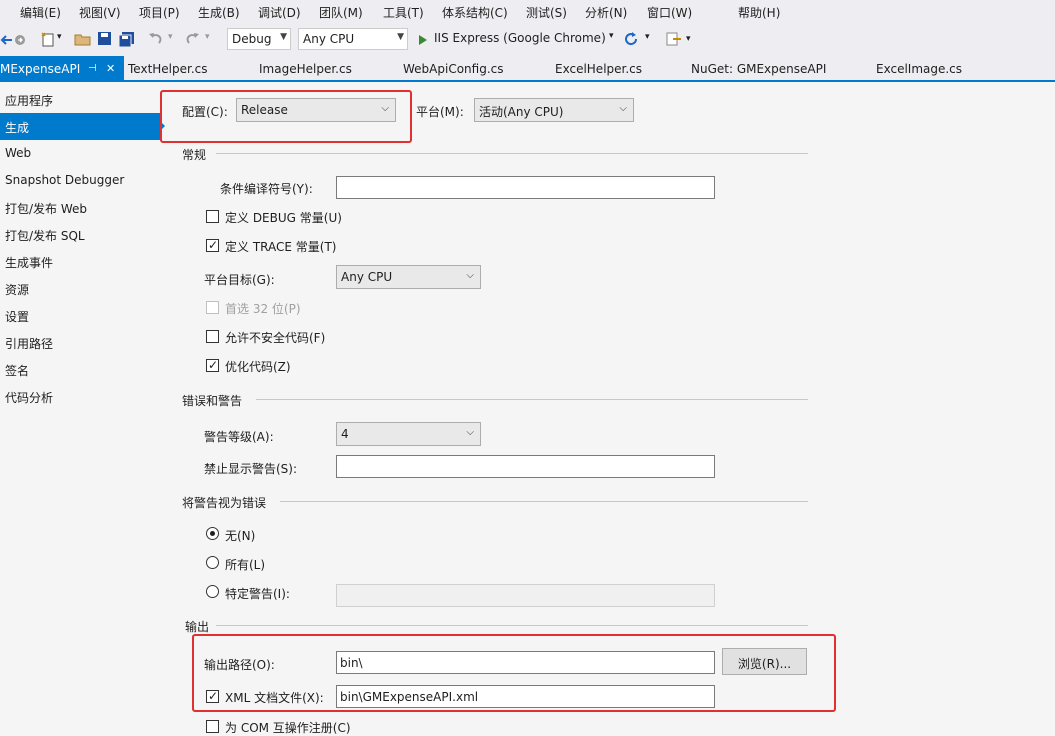  Describe the element at coordinates (168, 69) in the screenshot. I see `tab-texthelper: TextHelper.cs` at that location.